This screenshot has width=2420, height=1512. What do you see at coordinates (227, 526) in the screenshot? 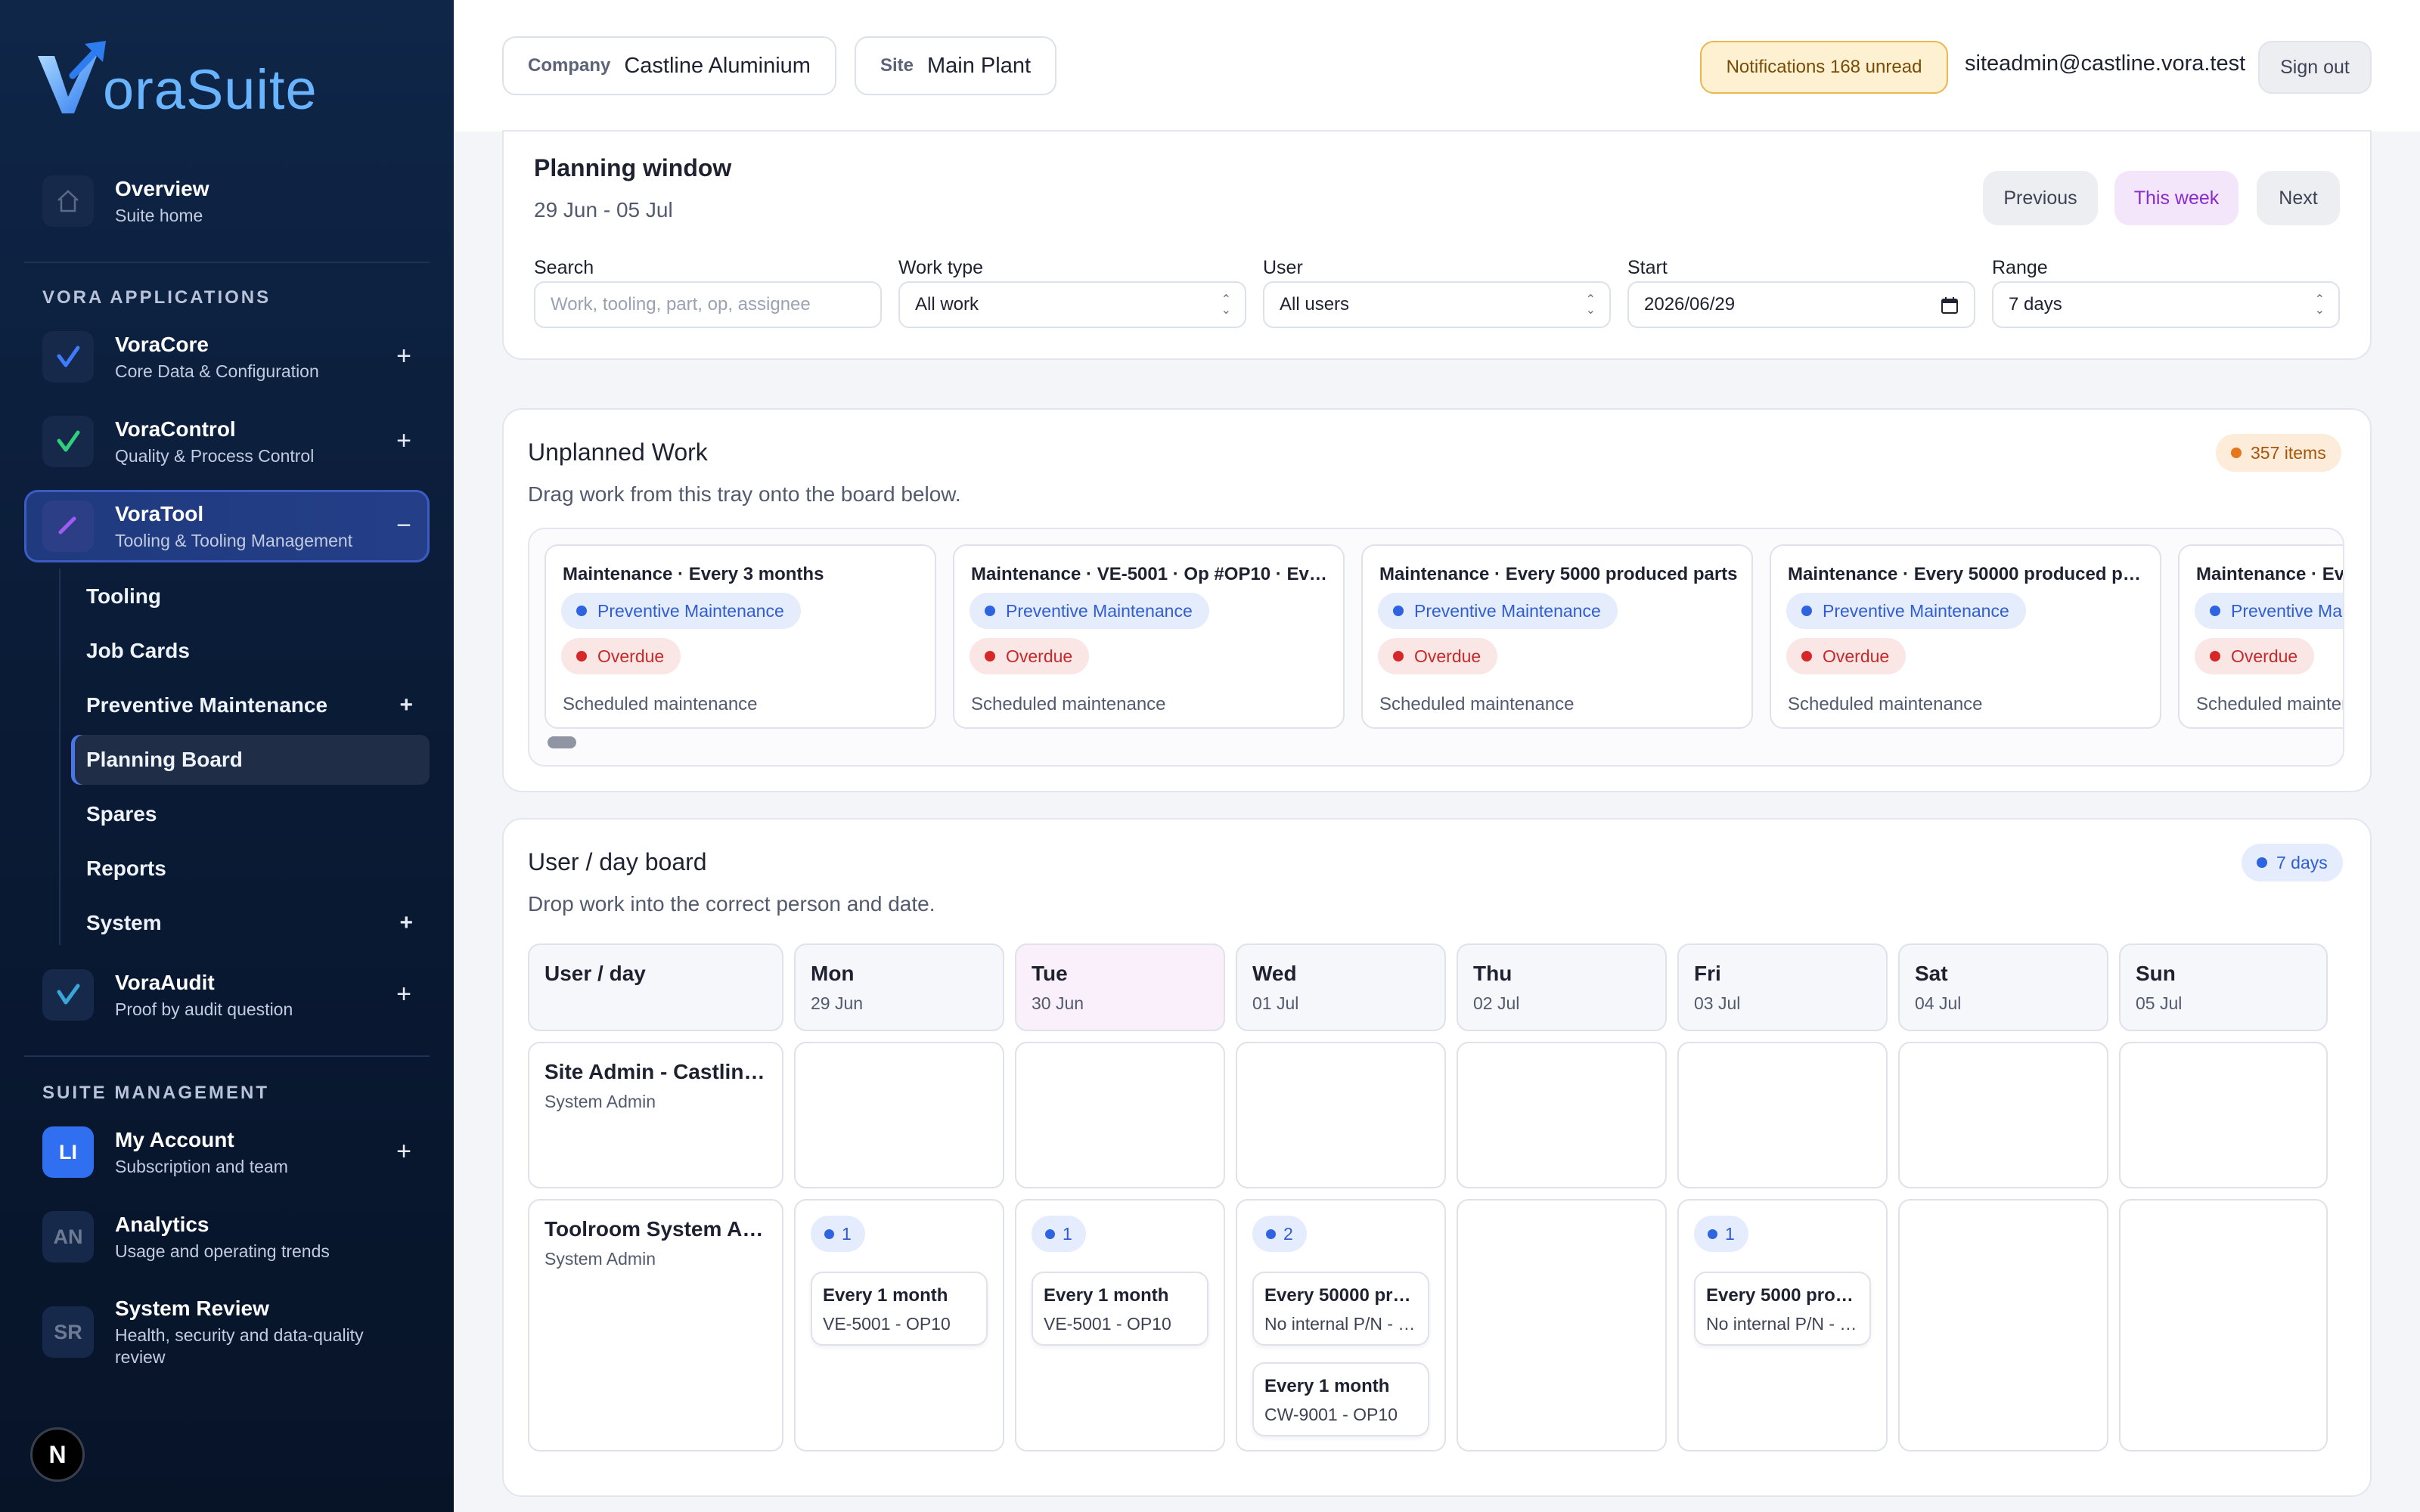
I see `sidebar-item-voratool: VoraTool Tooling & Tooling Management −` at bounding box center [227, 526].